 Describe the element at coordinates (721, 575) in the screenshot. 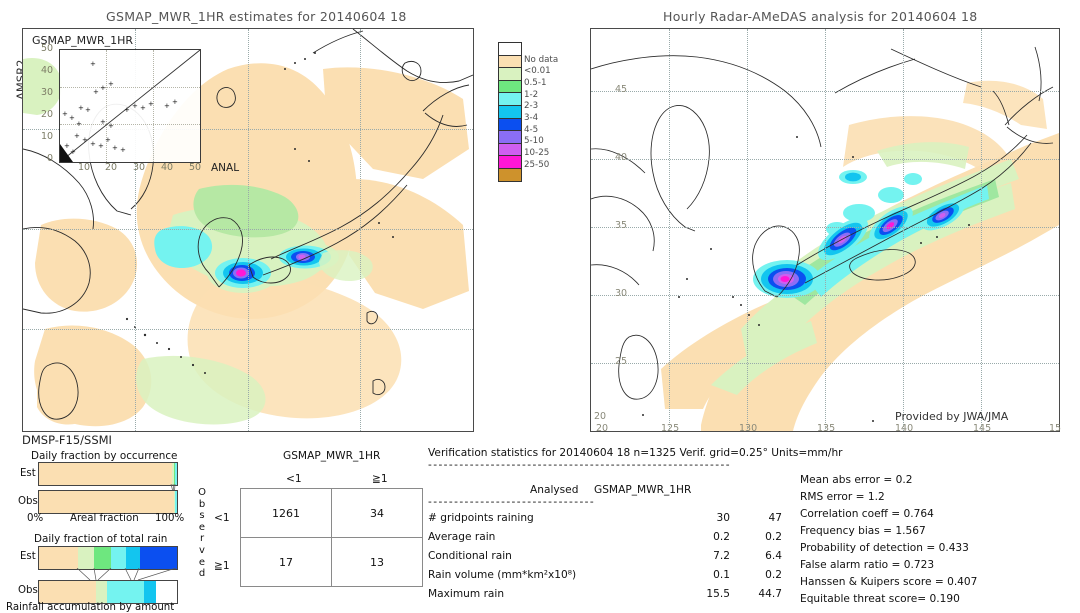

I see `stats-row-analysed: 0.1` at that location.